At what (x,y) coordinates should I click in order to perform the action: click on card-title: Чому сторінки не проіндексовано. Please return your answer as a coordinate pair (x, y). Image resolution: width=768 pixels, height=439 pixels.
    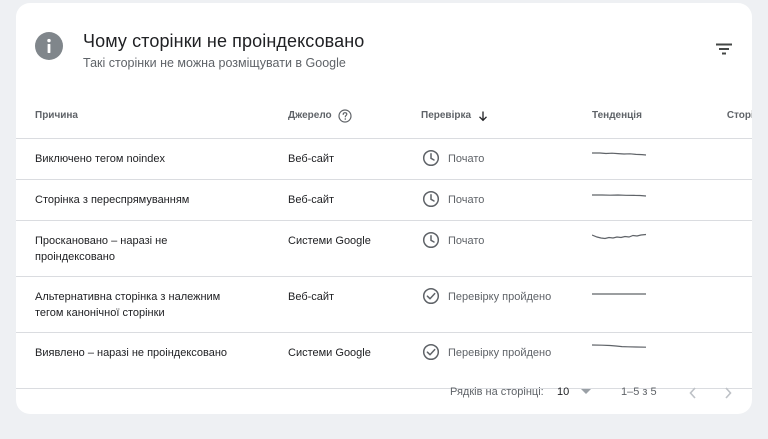
    Looking at the image, I should click on (224, 41).